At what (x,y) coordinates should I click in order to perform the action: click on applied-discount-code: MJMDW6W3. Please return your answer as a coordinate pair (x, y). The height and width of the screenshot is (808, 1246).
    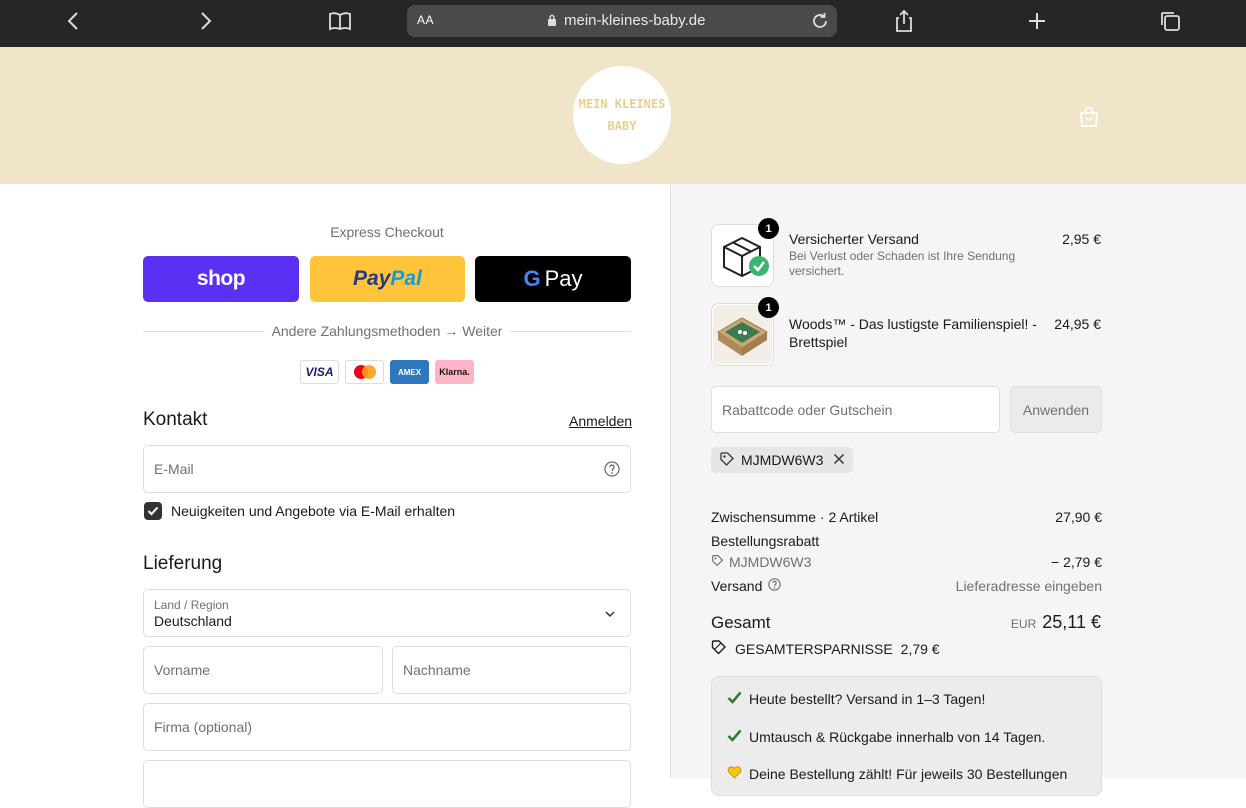
    Looking at the image, I should click on (782, 460).